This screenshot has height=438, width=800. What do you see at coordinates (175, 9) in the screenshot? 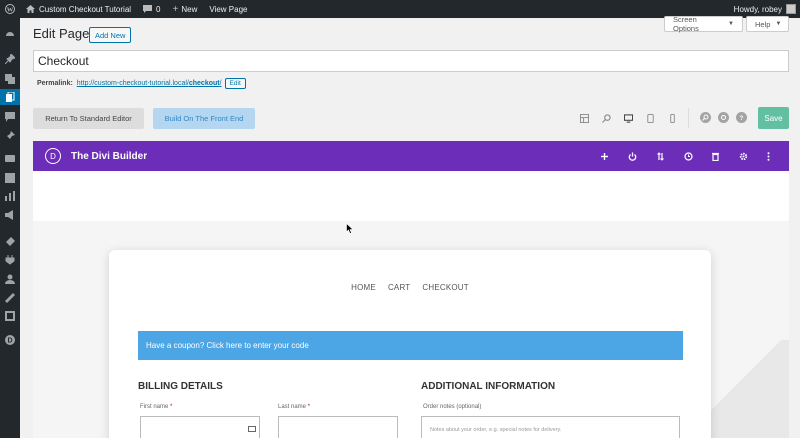
I see `plus-icon: +` at bounding box center [175, 9].